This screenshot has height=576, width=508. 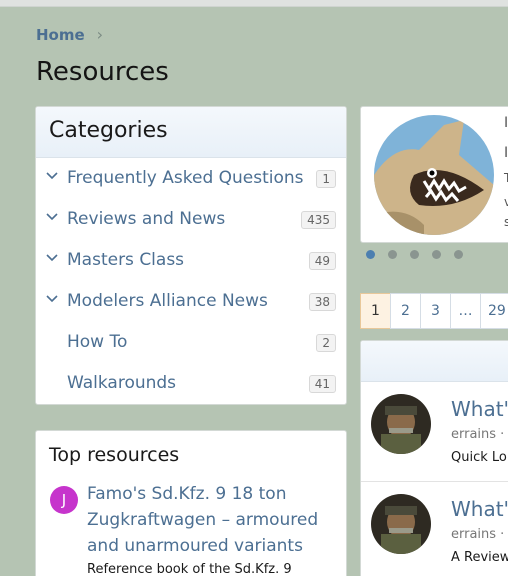 What do you see at coordinates (191, 342) in the screenshot?
I see `category-item: How To 2` at bounding box center [191, 342].